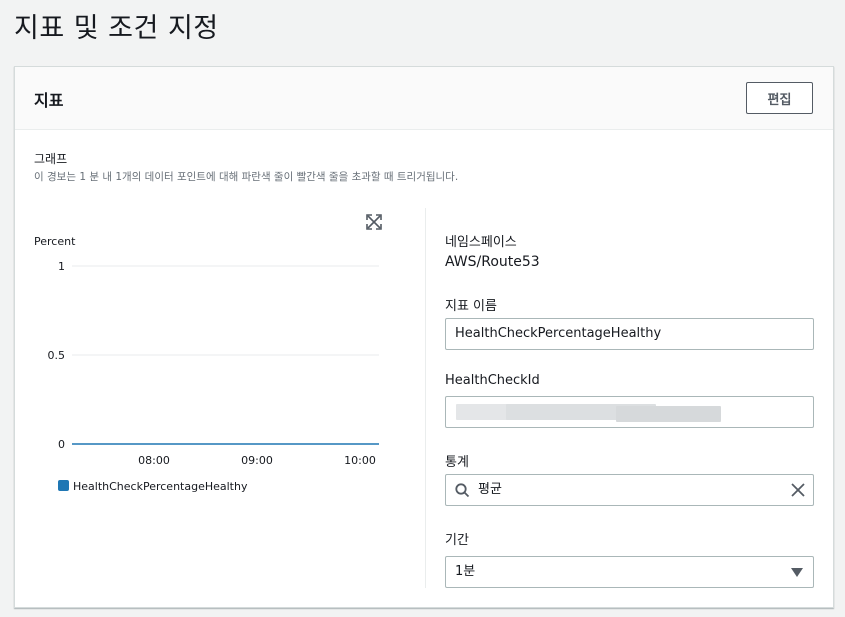 The height and width of the screenshot is (617, 845). What do you see at coordinates (457, 462) in the screenshot?
I see `statistic-label: 통계` at bounding box center [457, 462].